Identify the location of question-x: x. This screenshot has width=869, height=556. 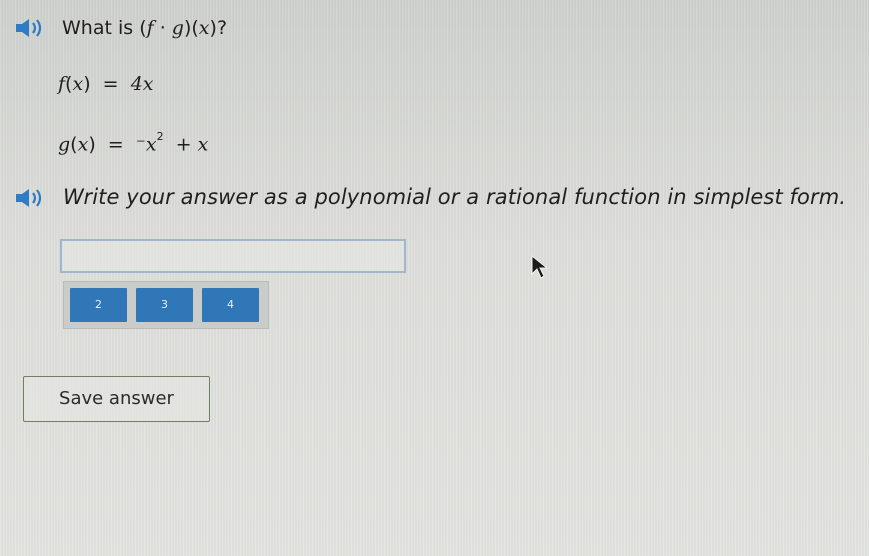
(204, 28).